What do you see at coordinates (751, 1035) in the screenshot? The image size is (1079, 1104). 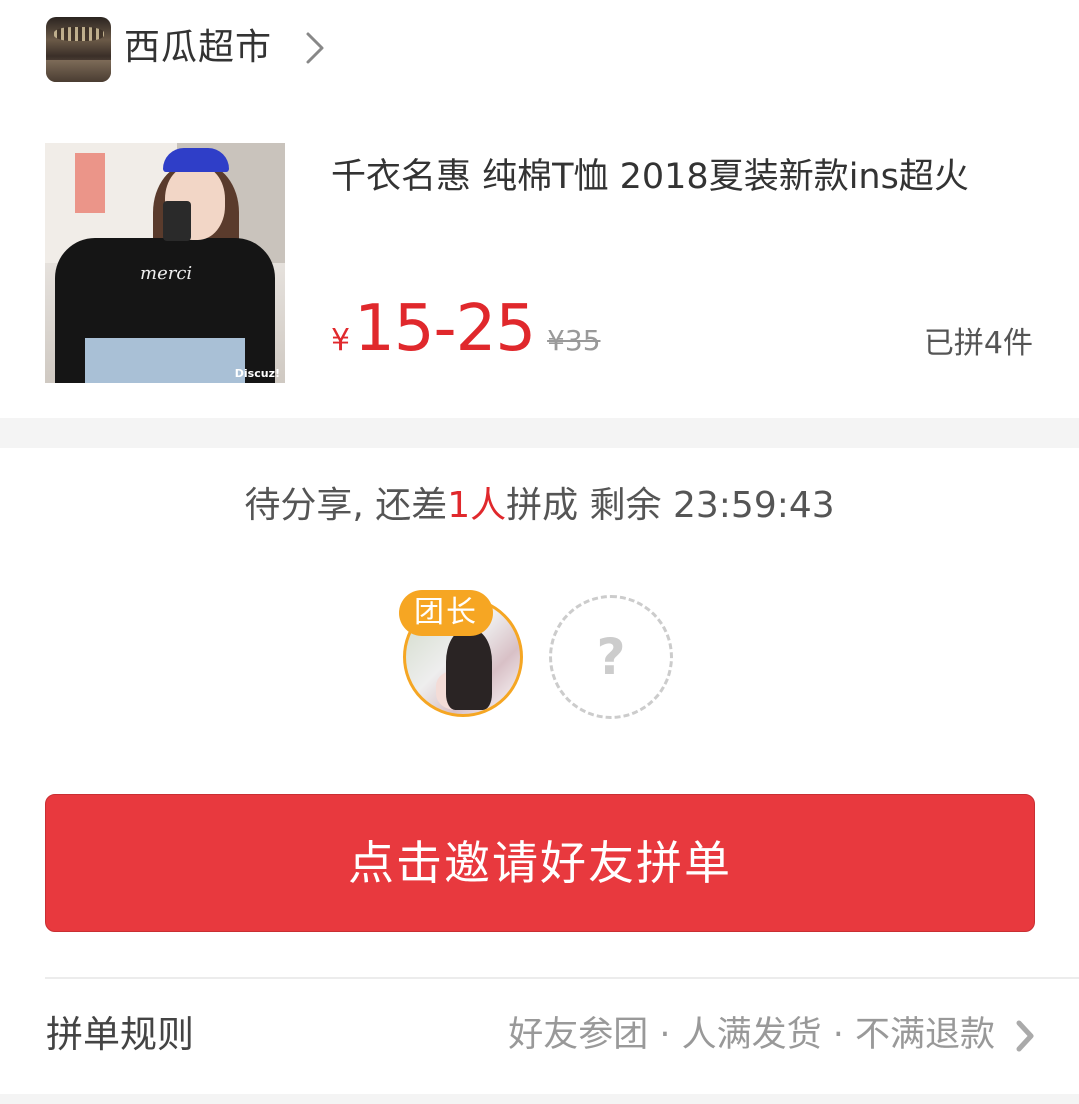 I see `rules-description: 好友参团 · 人满发货 · 不满退款` at bounding box center [751, 1035].